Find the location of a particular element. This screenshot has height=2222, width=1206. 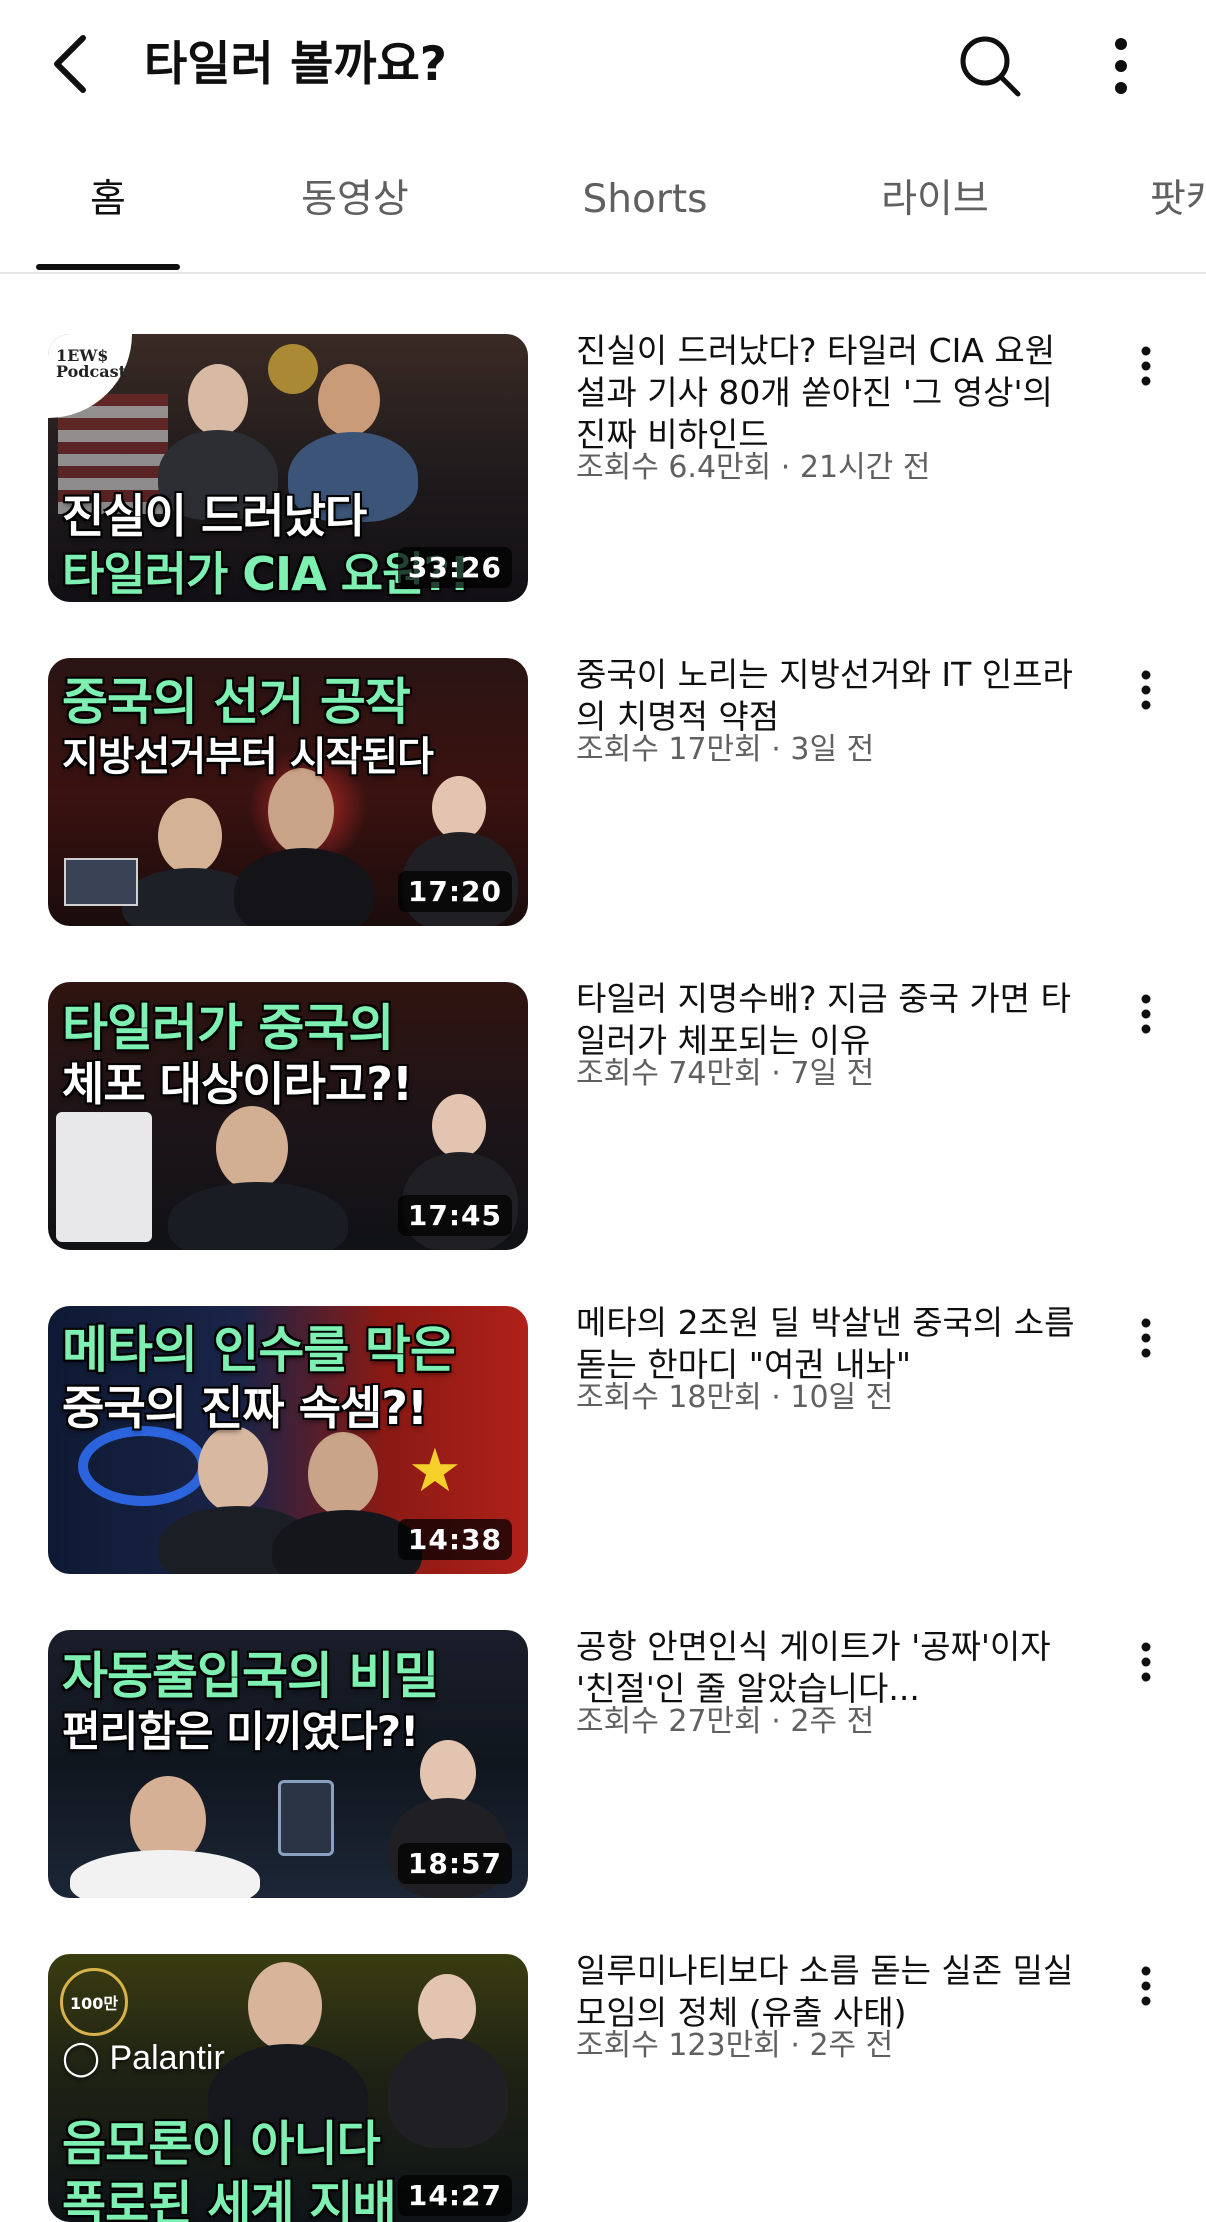

video-meta: 조회수 27만회 · 2주 전 is located at coordinates (725, 1722).